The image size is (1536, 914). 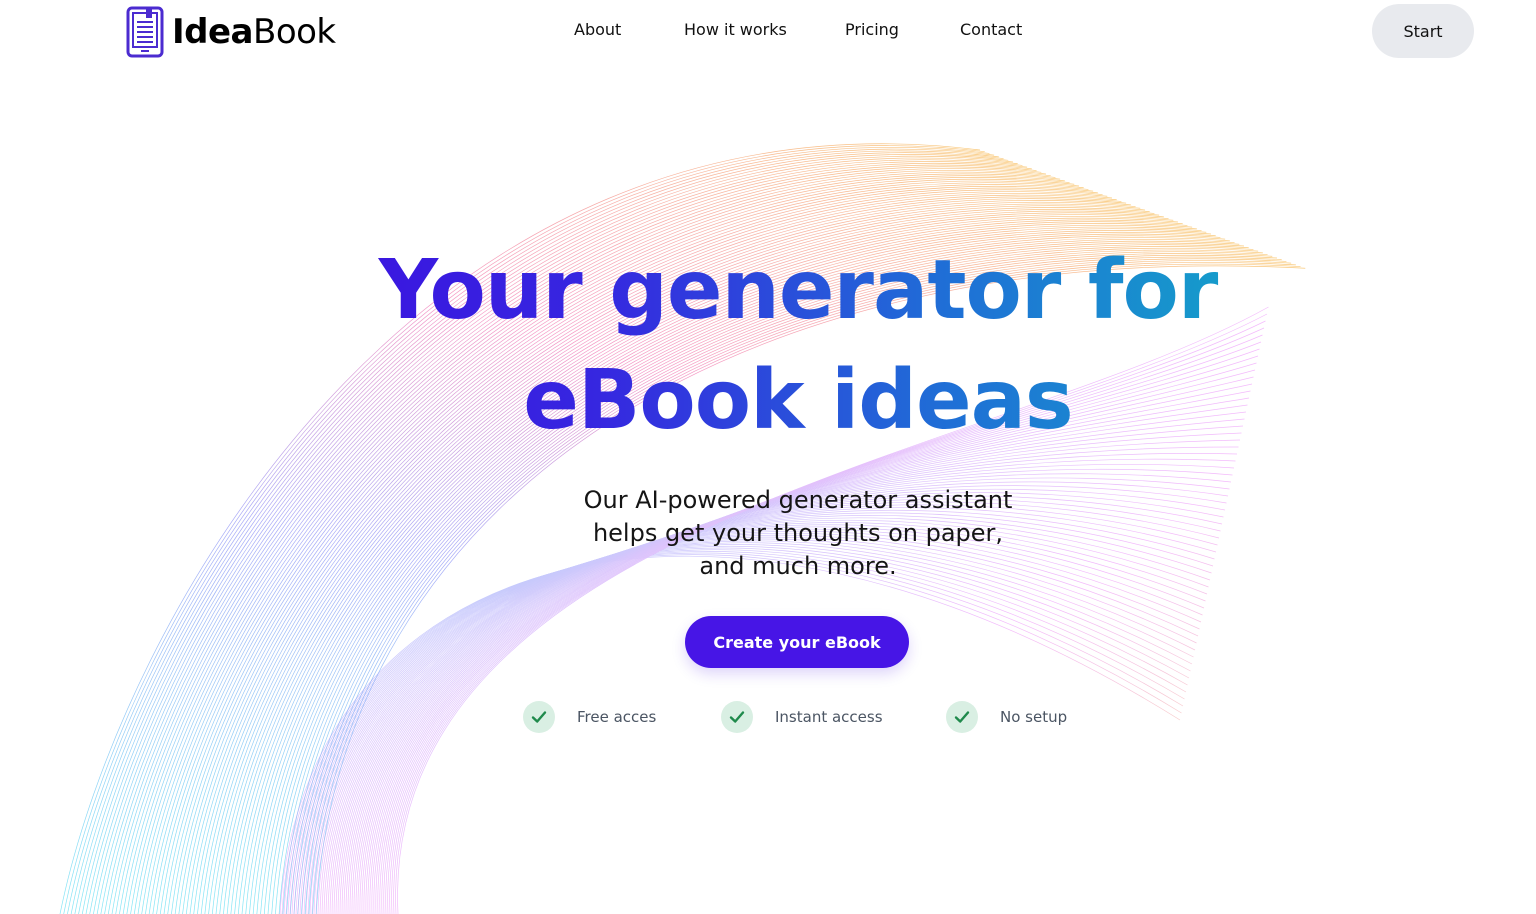 What do you see at coordinates (1034, 717) in the screenshot?
I see `feature-label: No setup` at bounding box center [1034, 717].